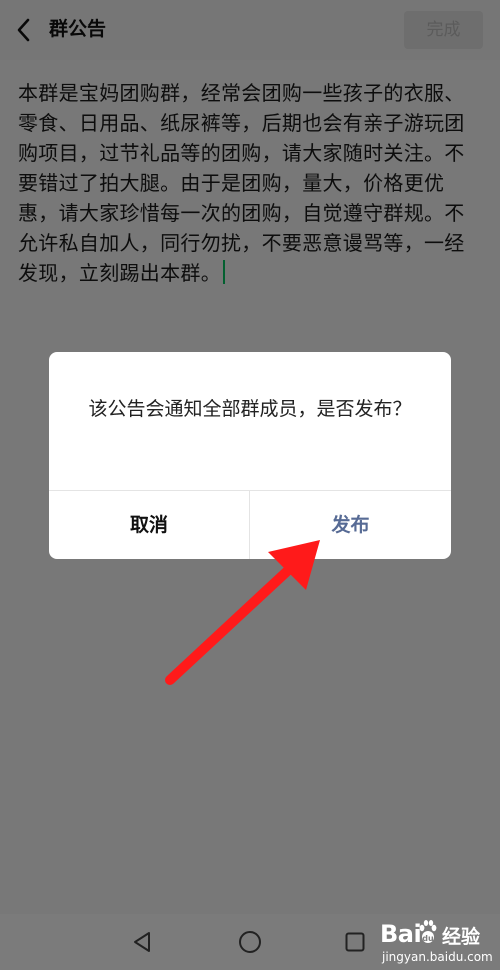 The image size is (500, 970). I want to click on baidu-paw-icon: du, so click(428, 931).